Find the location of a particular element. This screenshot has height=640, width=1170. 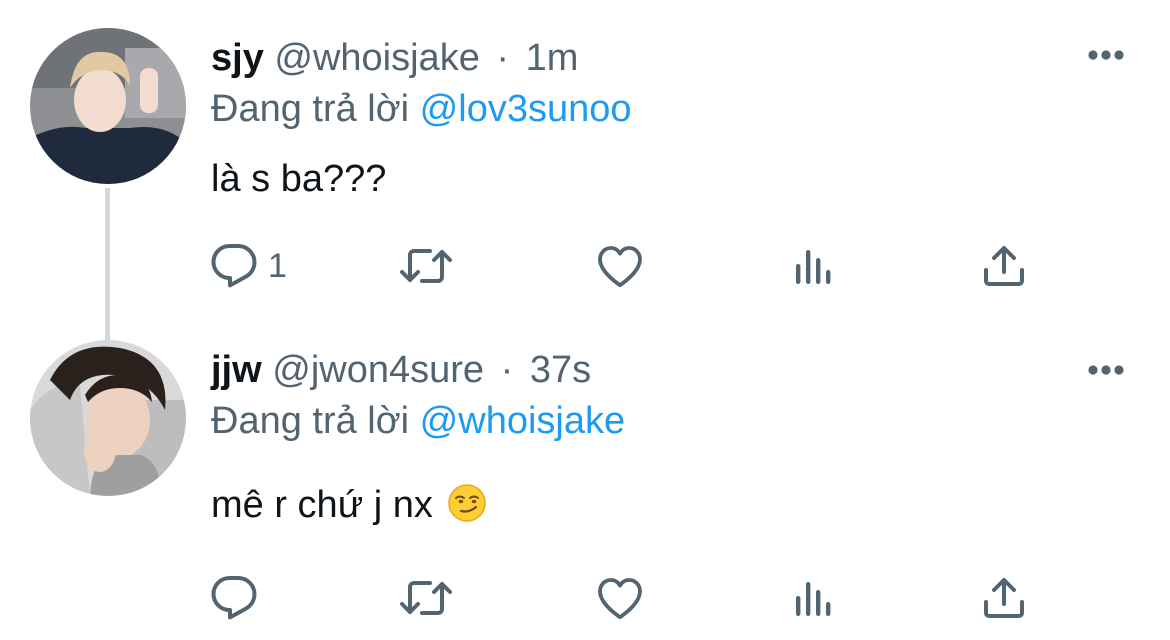

replying-to: Đang trả lời @whoisjake is located at coordinates (418, 421).